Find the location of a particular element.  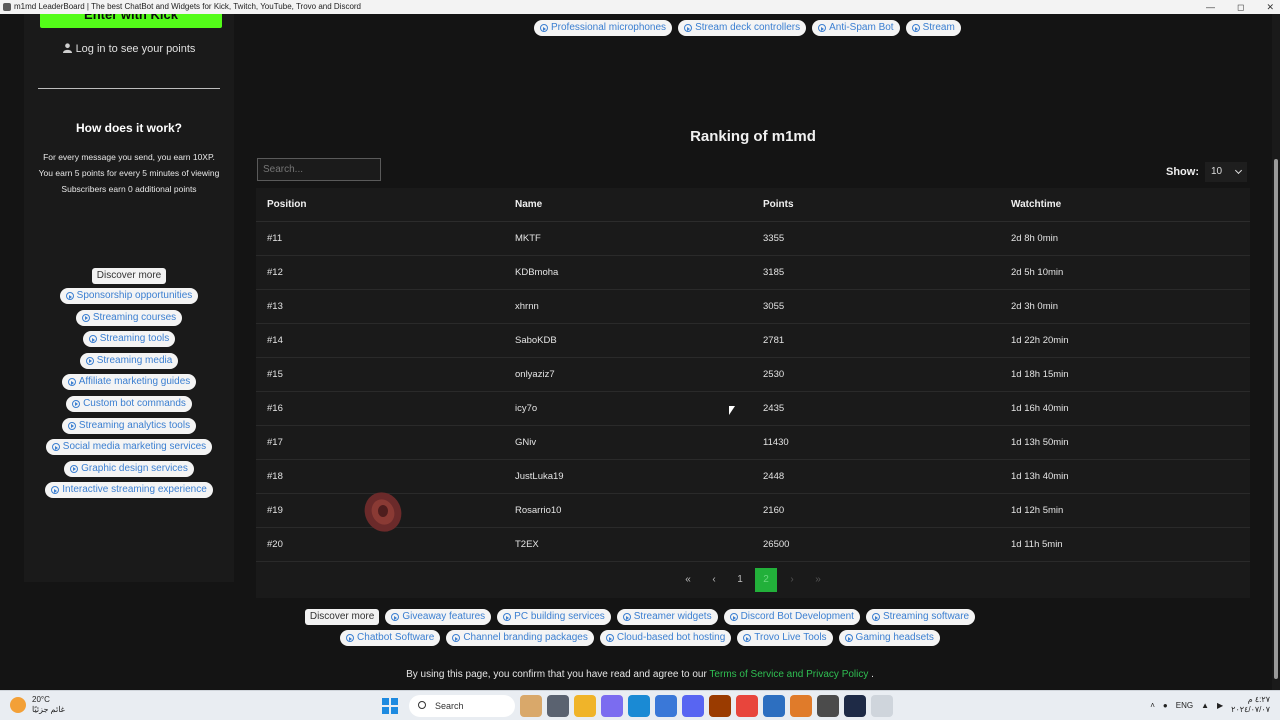

pagination: « ‹ 1 2 › » is located at coordinates (753, 580).